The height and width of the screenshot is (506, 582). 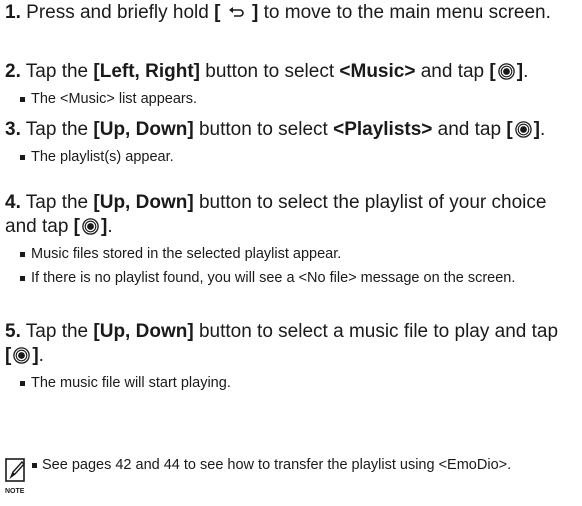 What do you see at coordinates (13, 129) in the screenshot?
I see `step-number: 3.` at bounding box center [13, 129].